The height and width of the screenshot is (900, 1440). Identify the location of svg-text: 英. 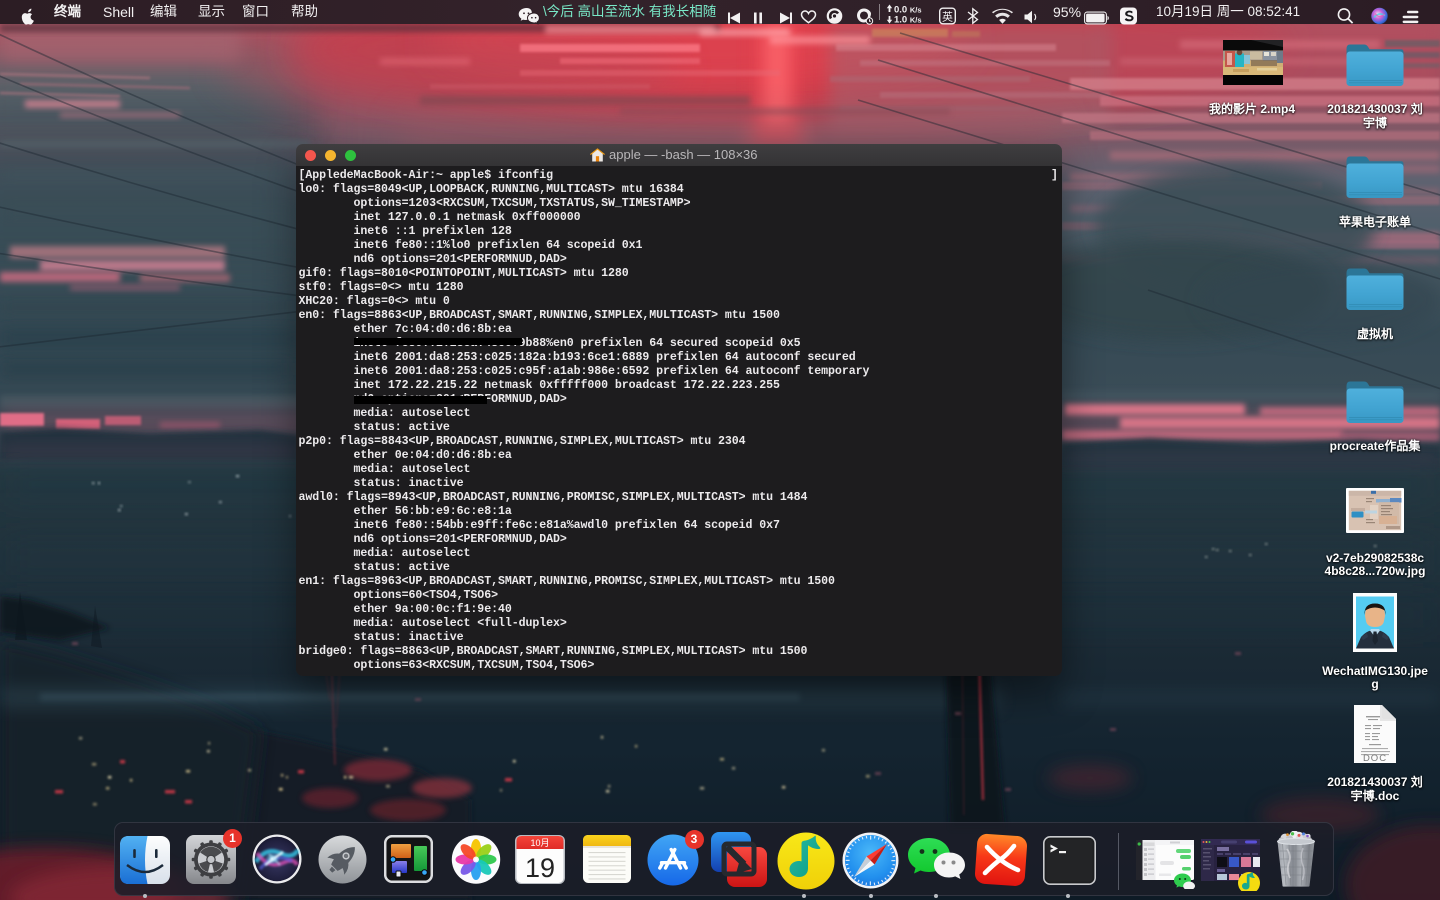
(947, 16).